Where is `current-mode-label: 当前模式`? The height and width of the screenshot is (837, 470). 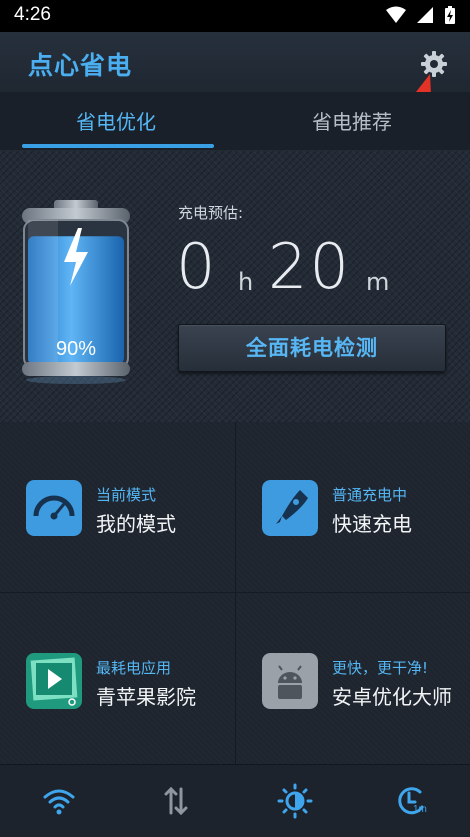 current-mode-label: 当前模式 is located at coordinates (126, 495).